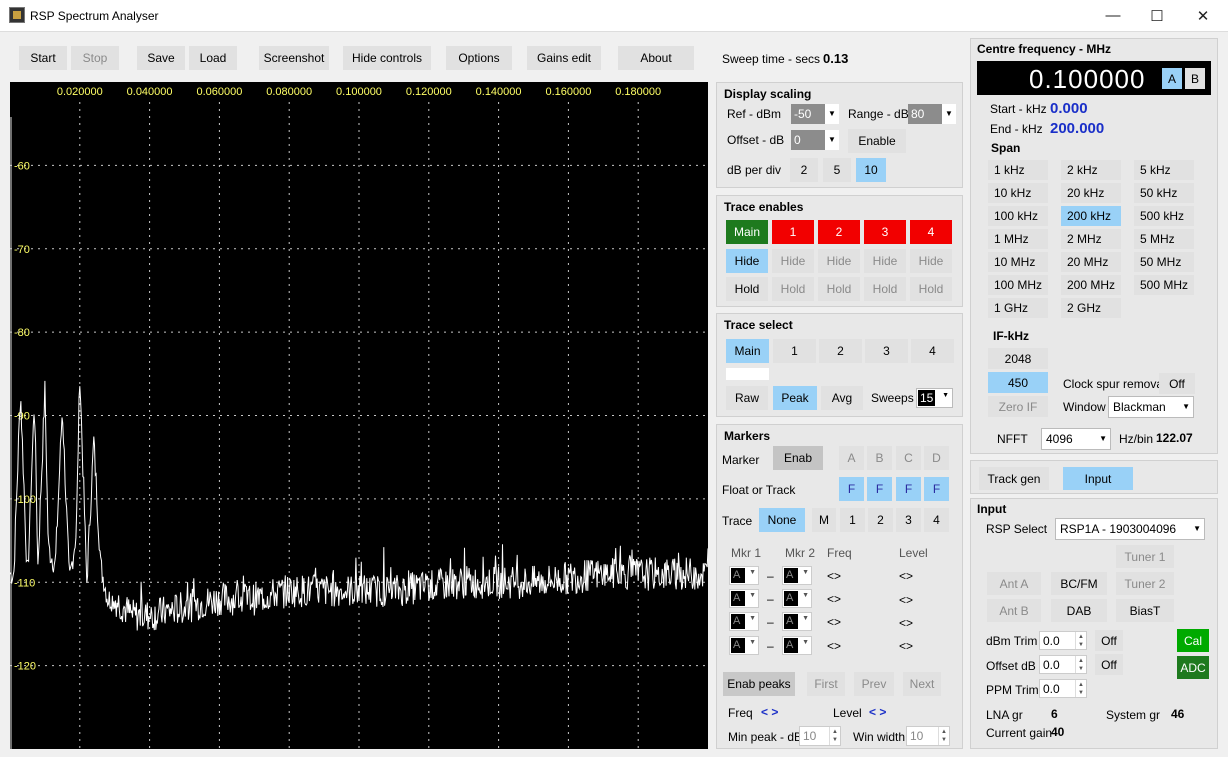 The image size is (1228, 757). What do you see at coordinates (932, 351) in the screenshot?
I see `trace-select-4: 4` at bounding box center [932, 351].